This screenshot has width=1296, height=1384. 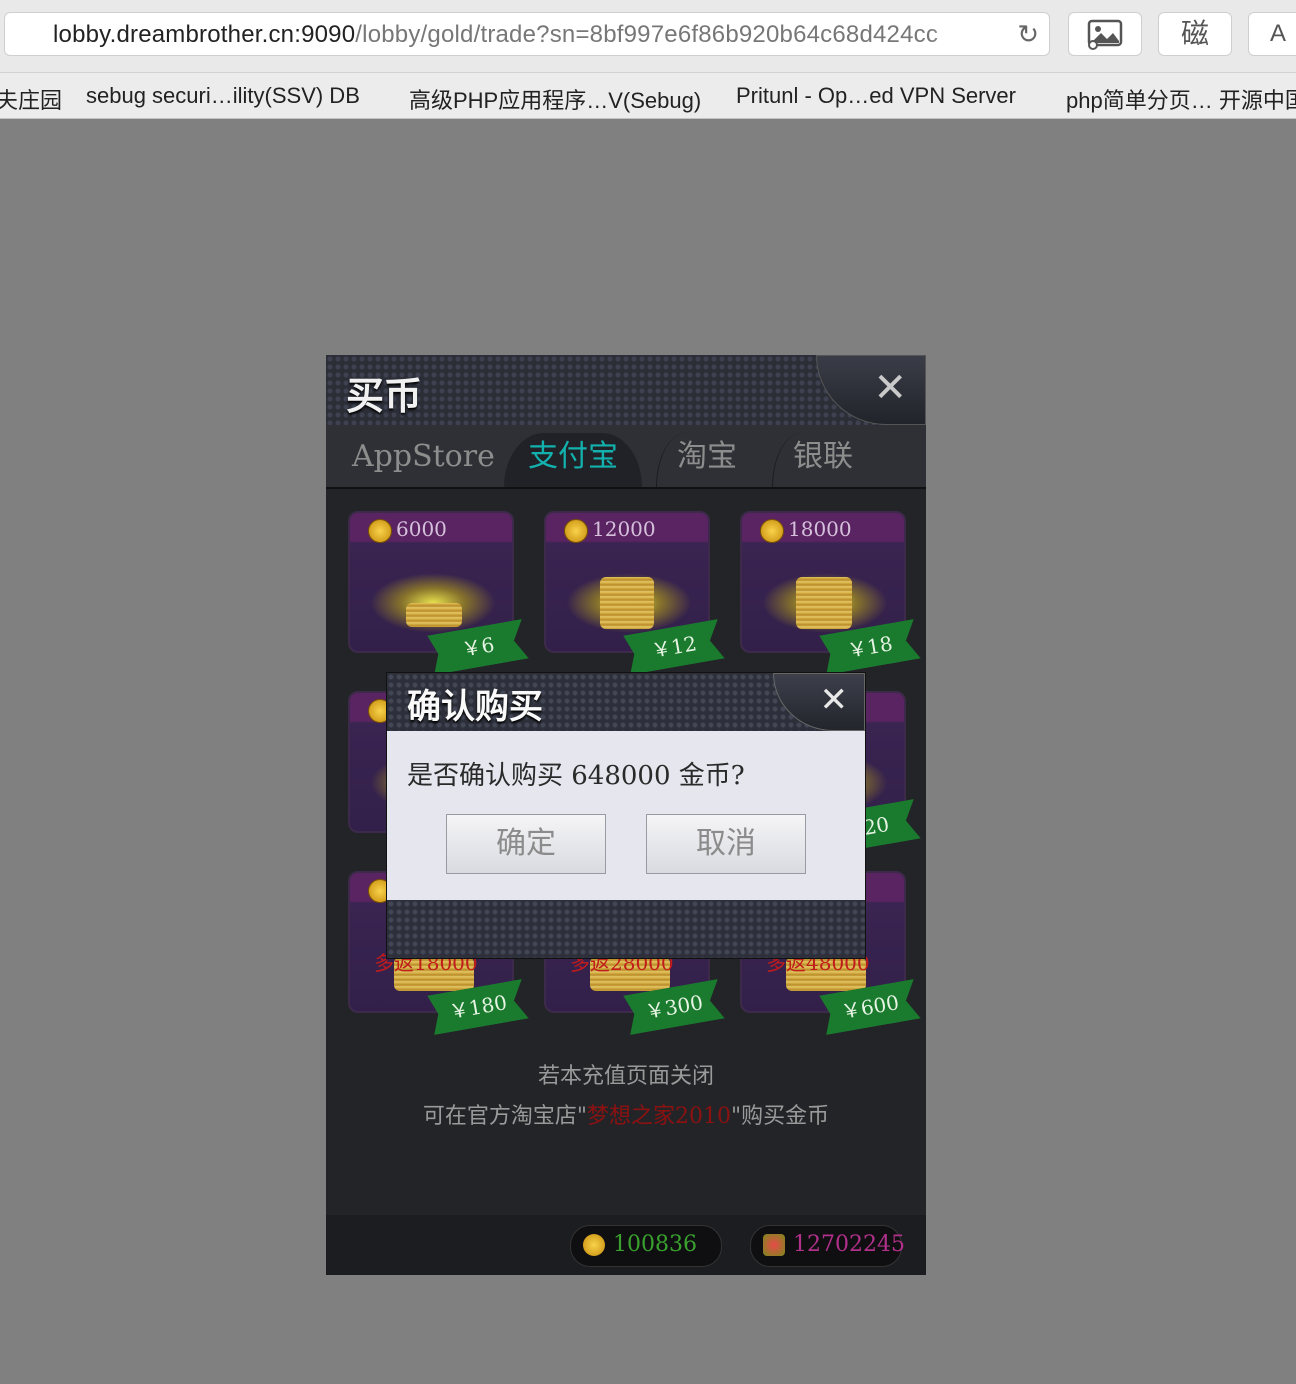 What do you see at coordinates (659, 1116) in the screenshot?
I see `taobao-store-name: 梦想之家2010` at bounding box center [659, 1116].